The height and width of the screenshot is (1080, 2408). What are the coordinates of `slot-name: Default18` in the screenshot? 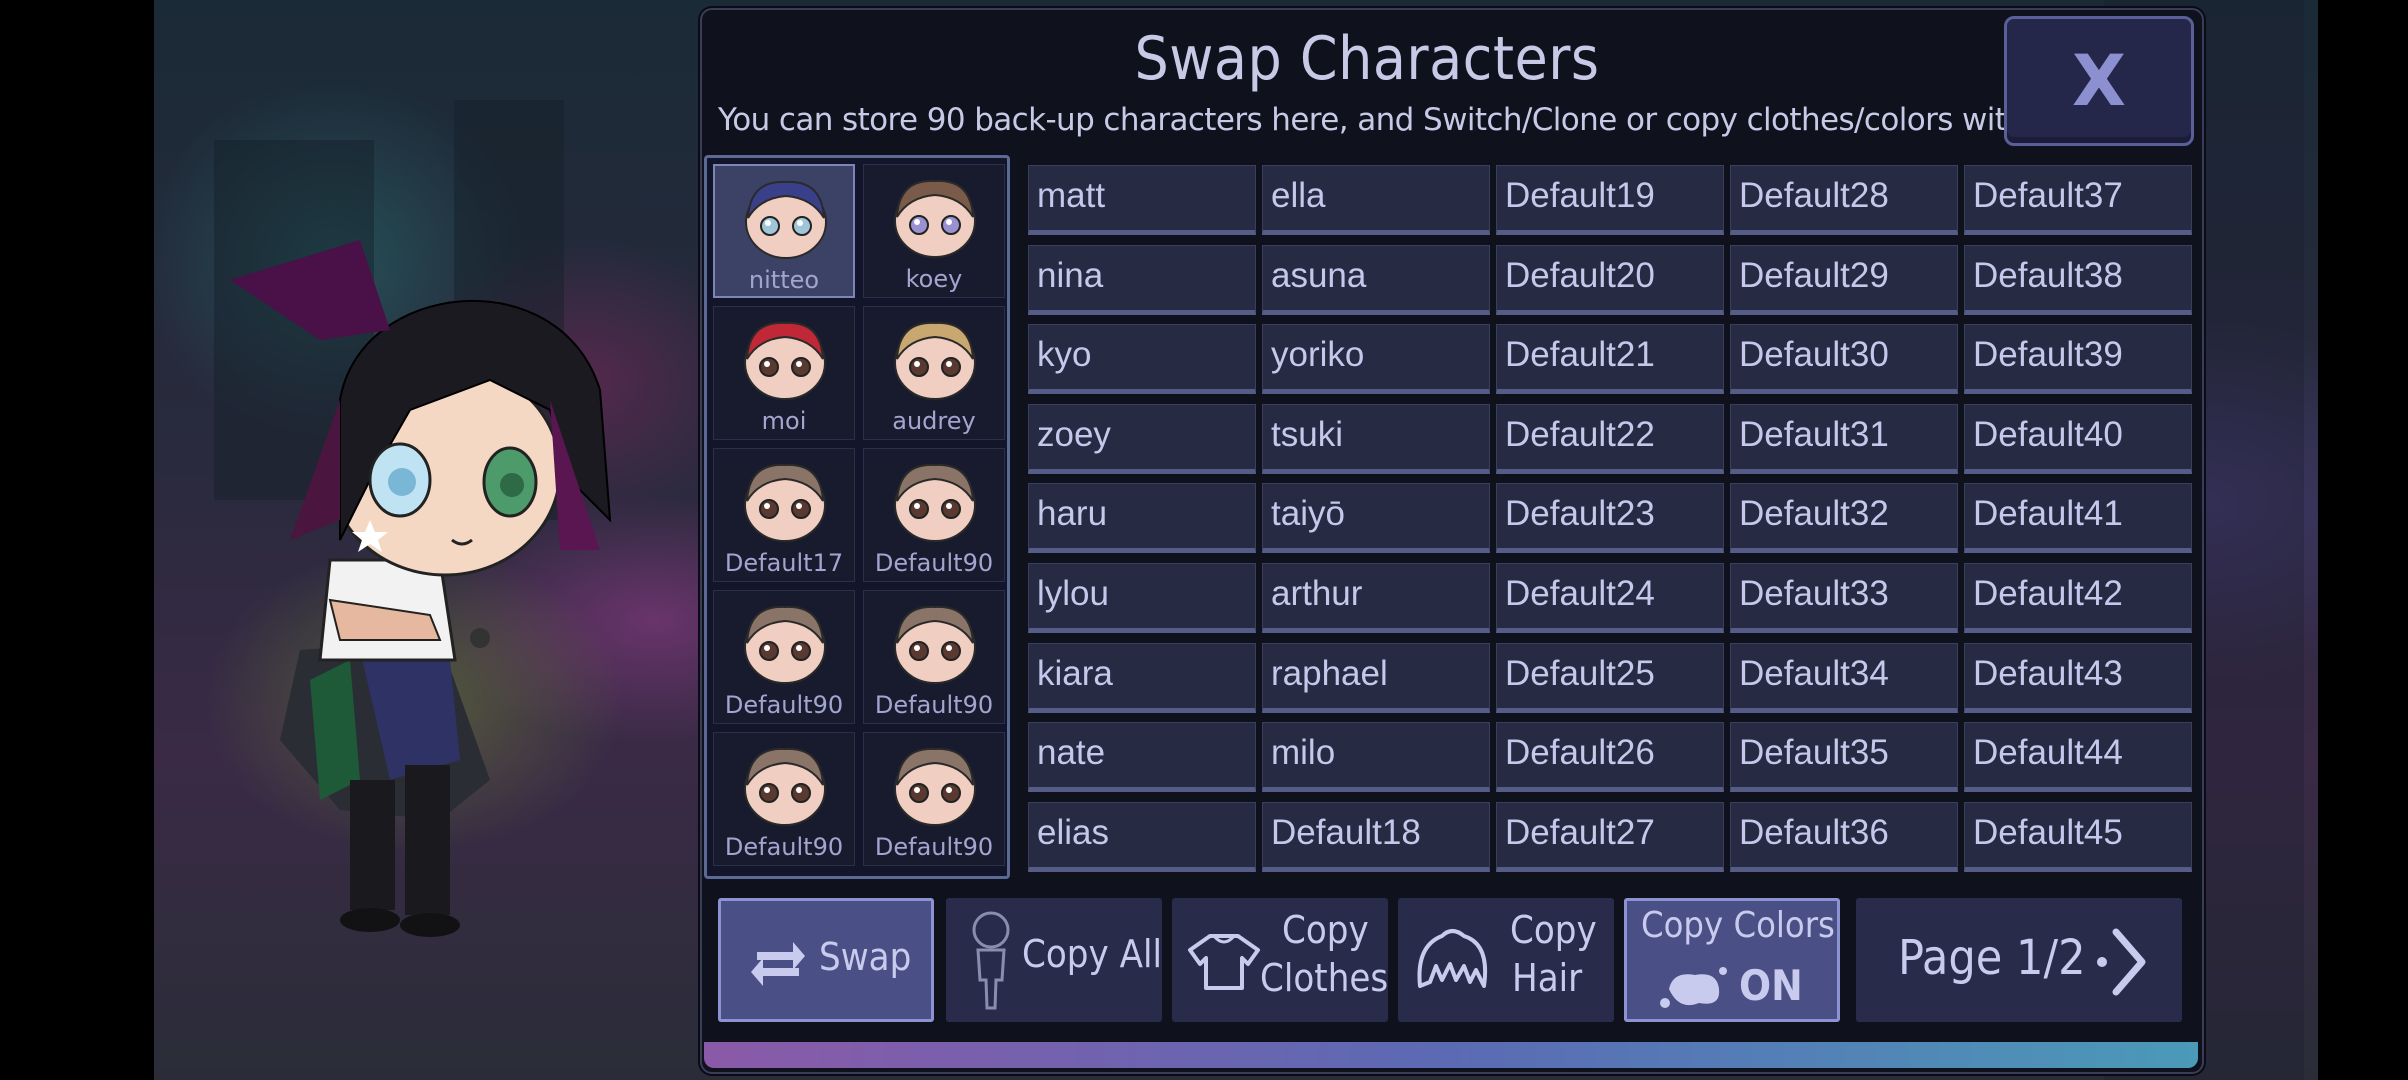 It's located at (1346, 832).